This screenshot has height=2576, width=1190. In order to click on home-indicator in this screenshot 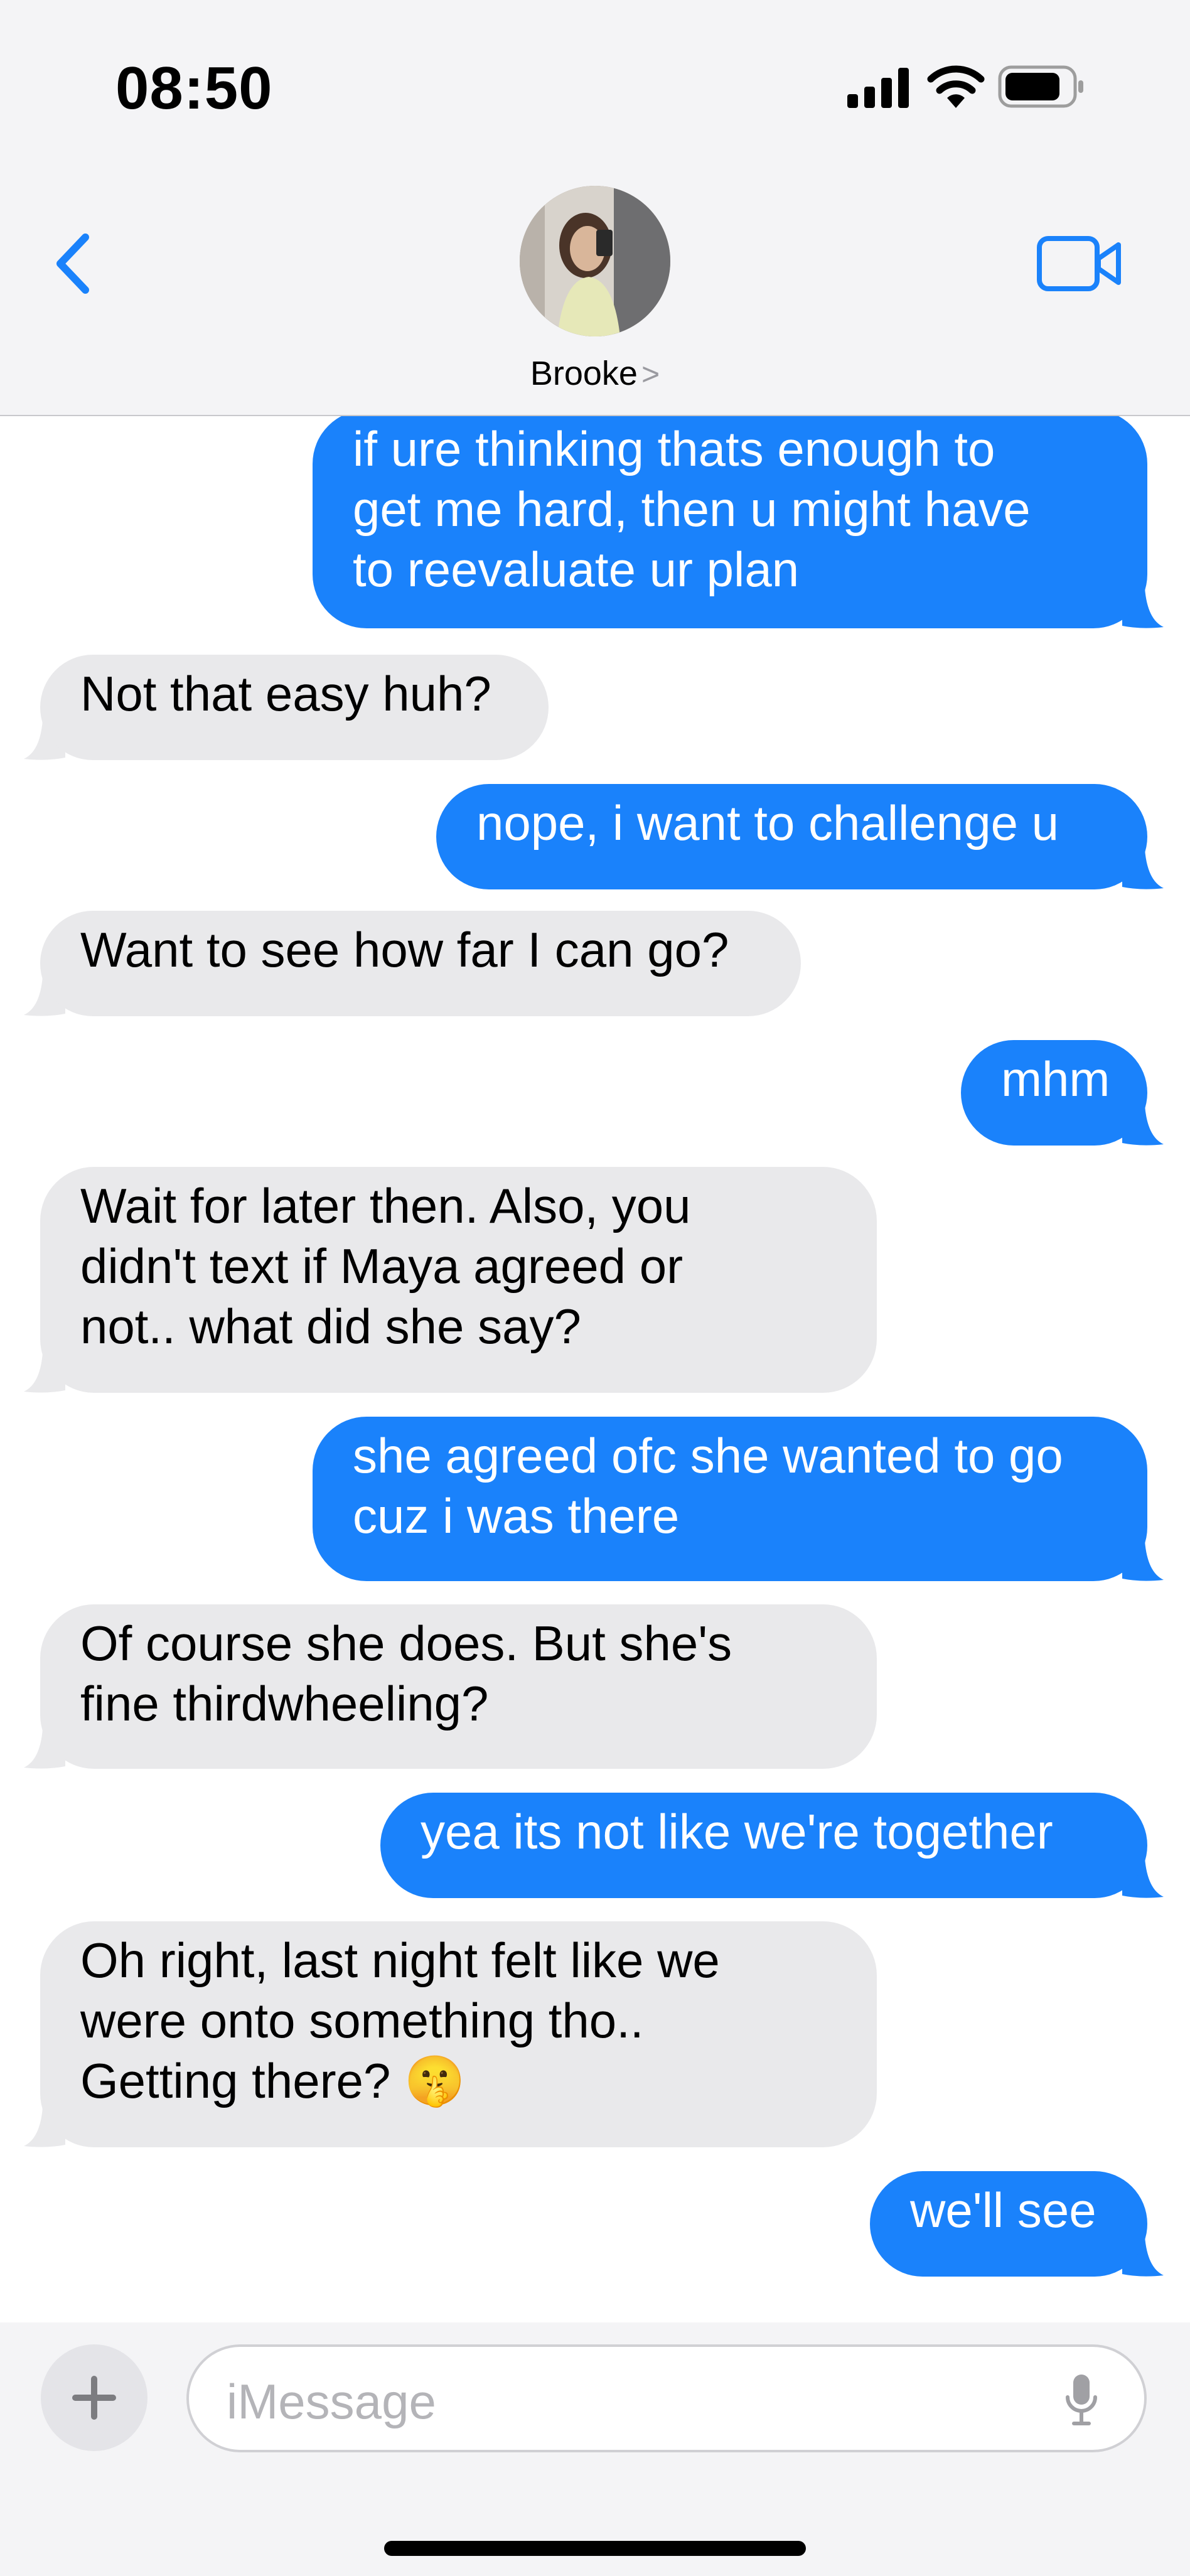, I will do `click(595, 2548)`.